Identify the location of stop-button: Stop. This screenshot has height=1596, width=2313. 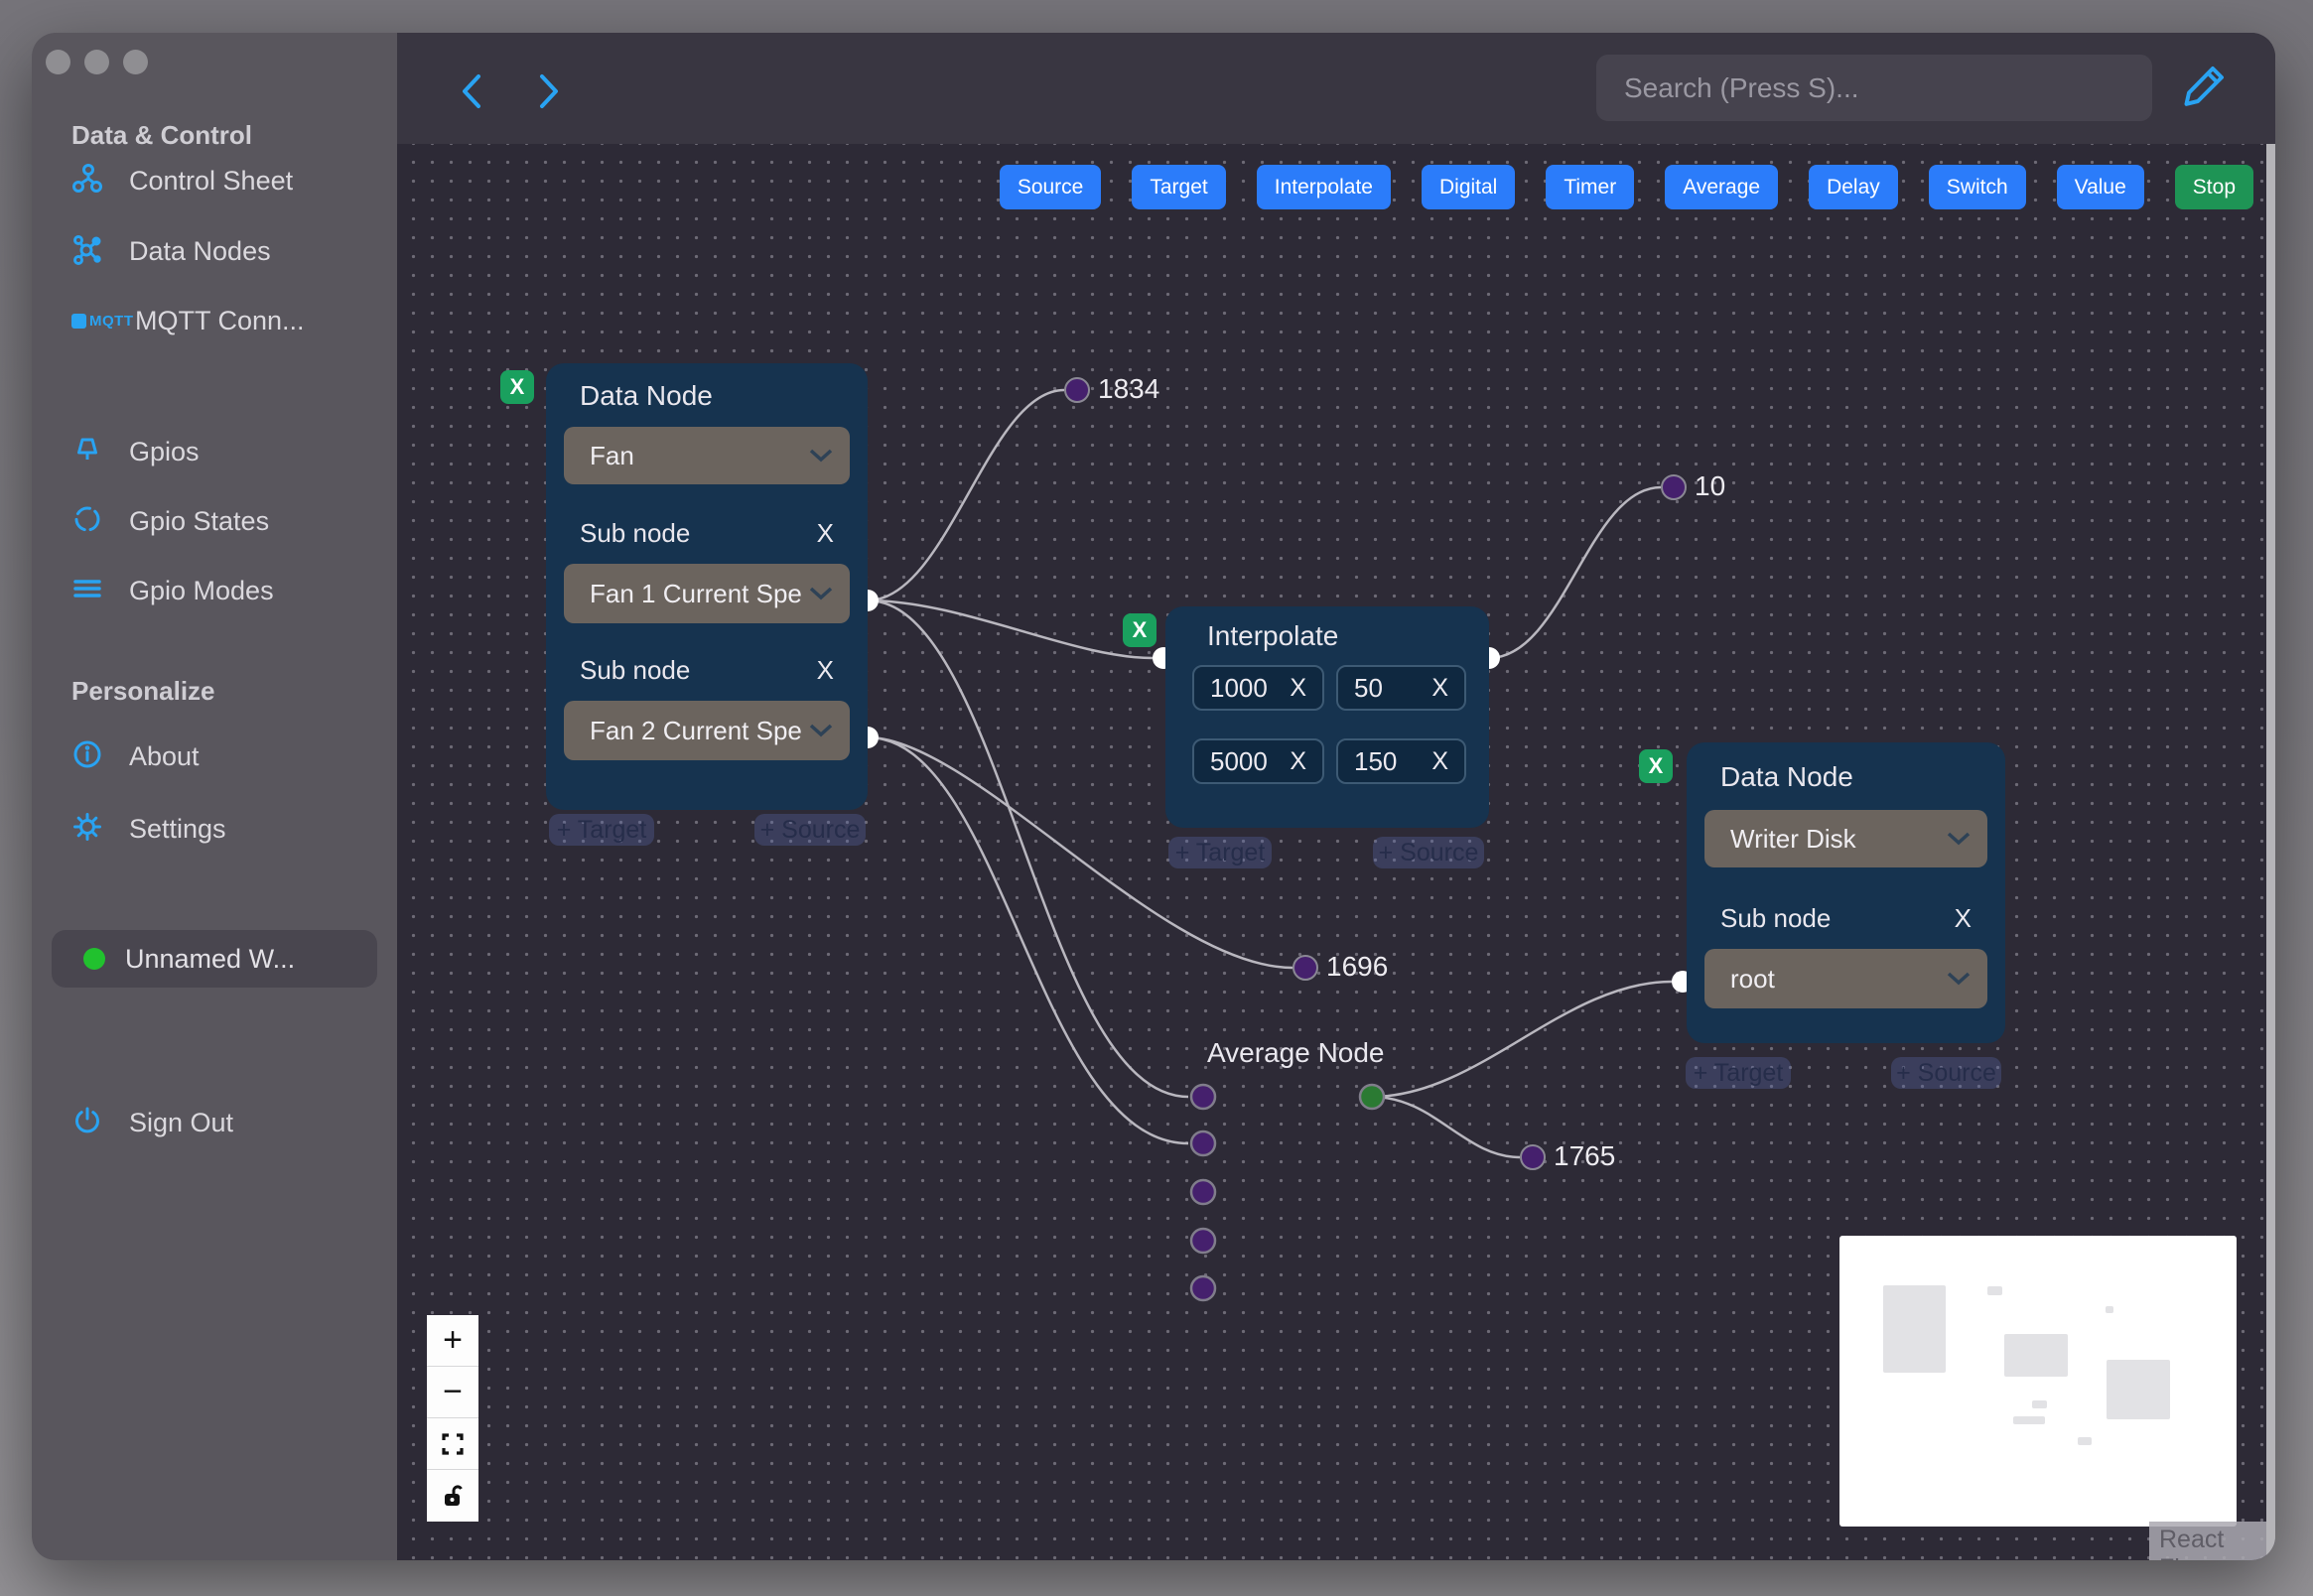
(2213, 187).